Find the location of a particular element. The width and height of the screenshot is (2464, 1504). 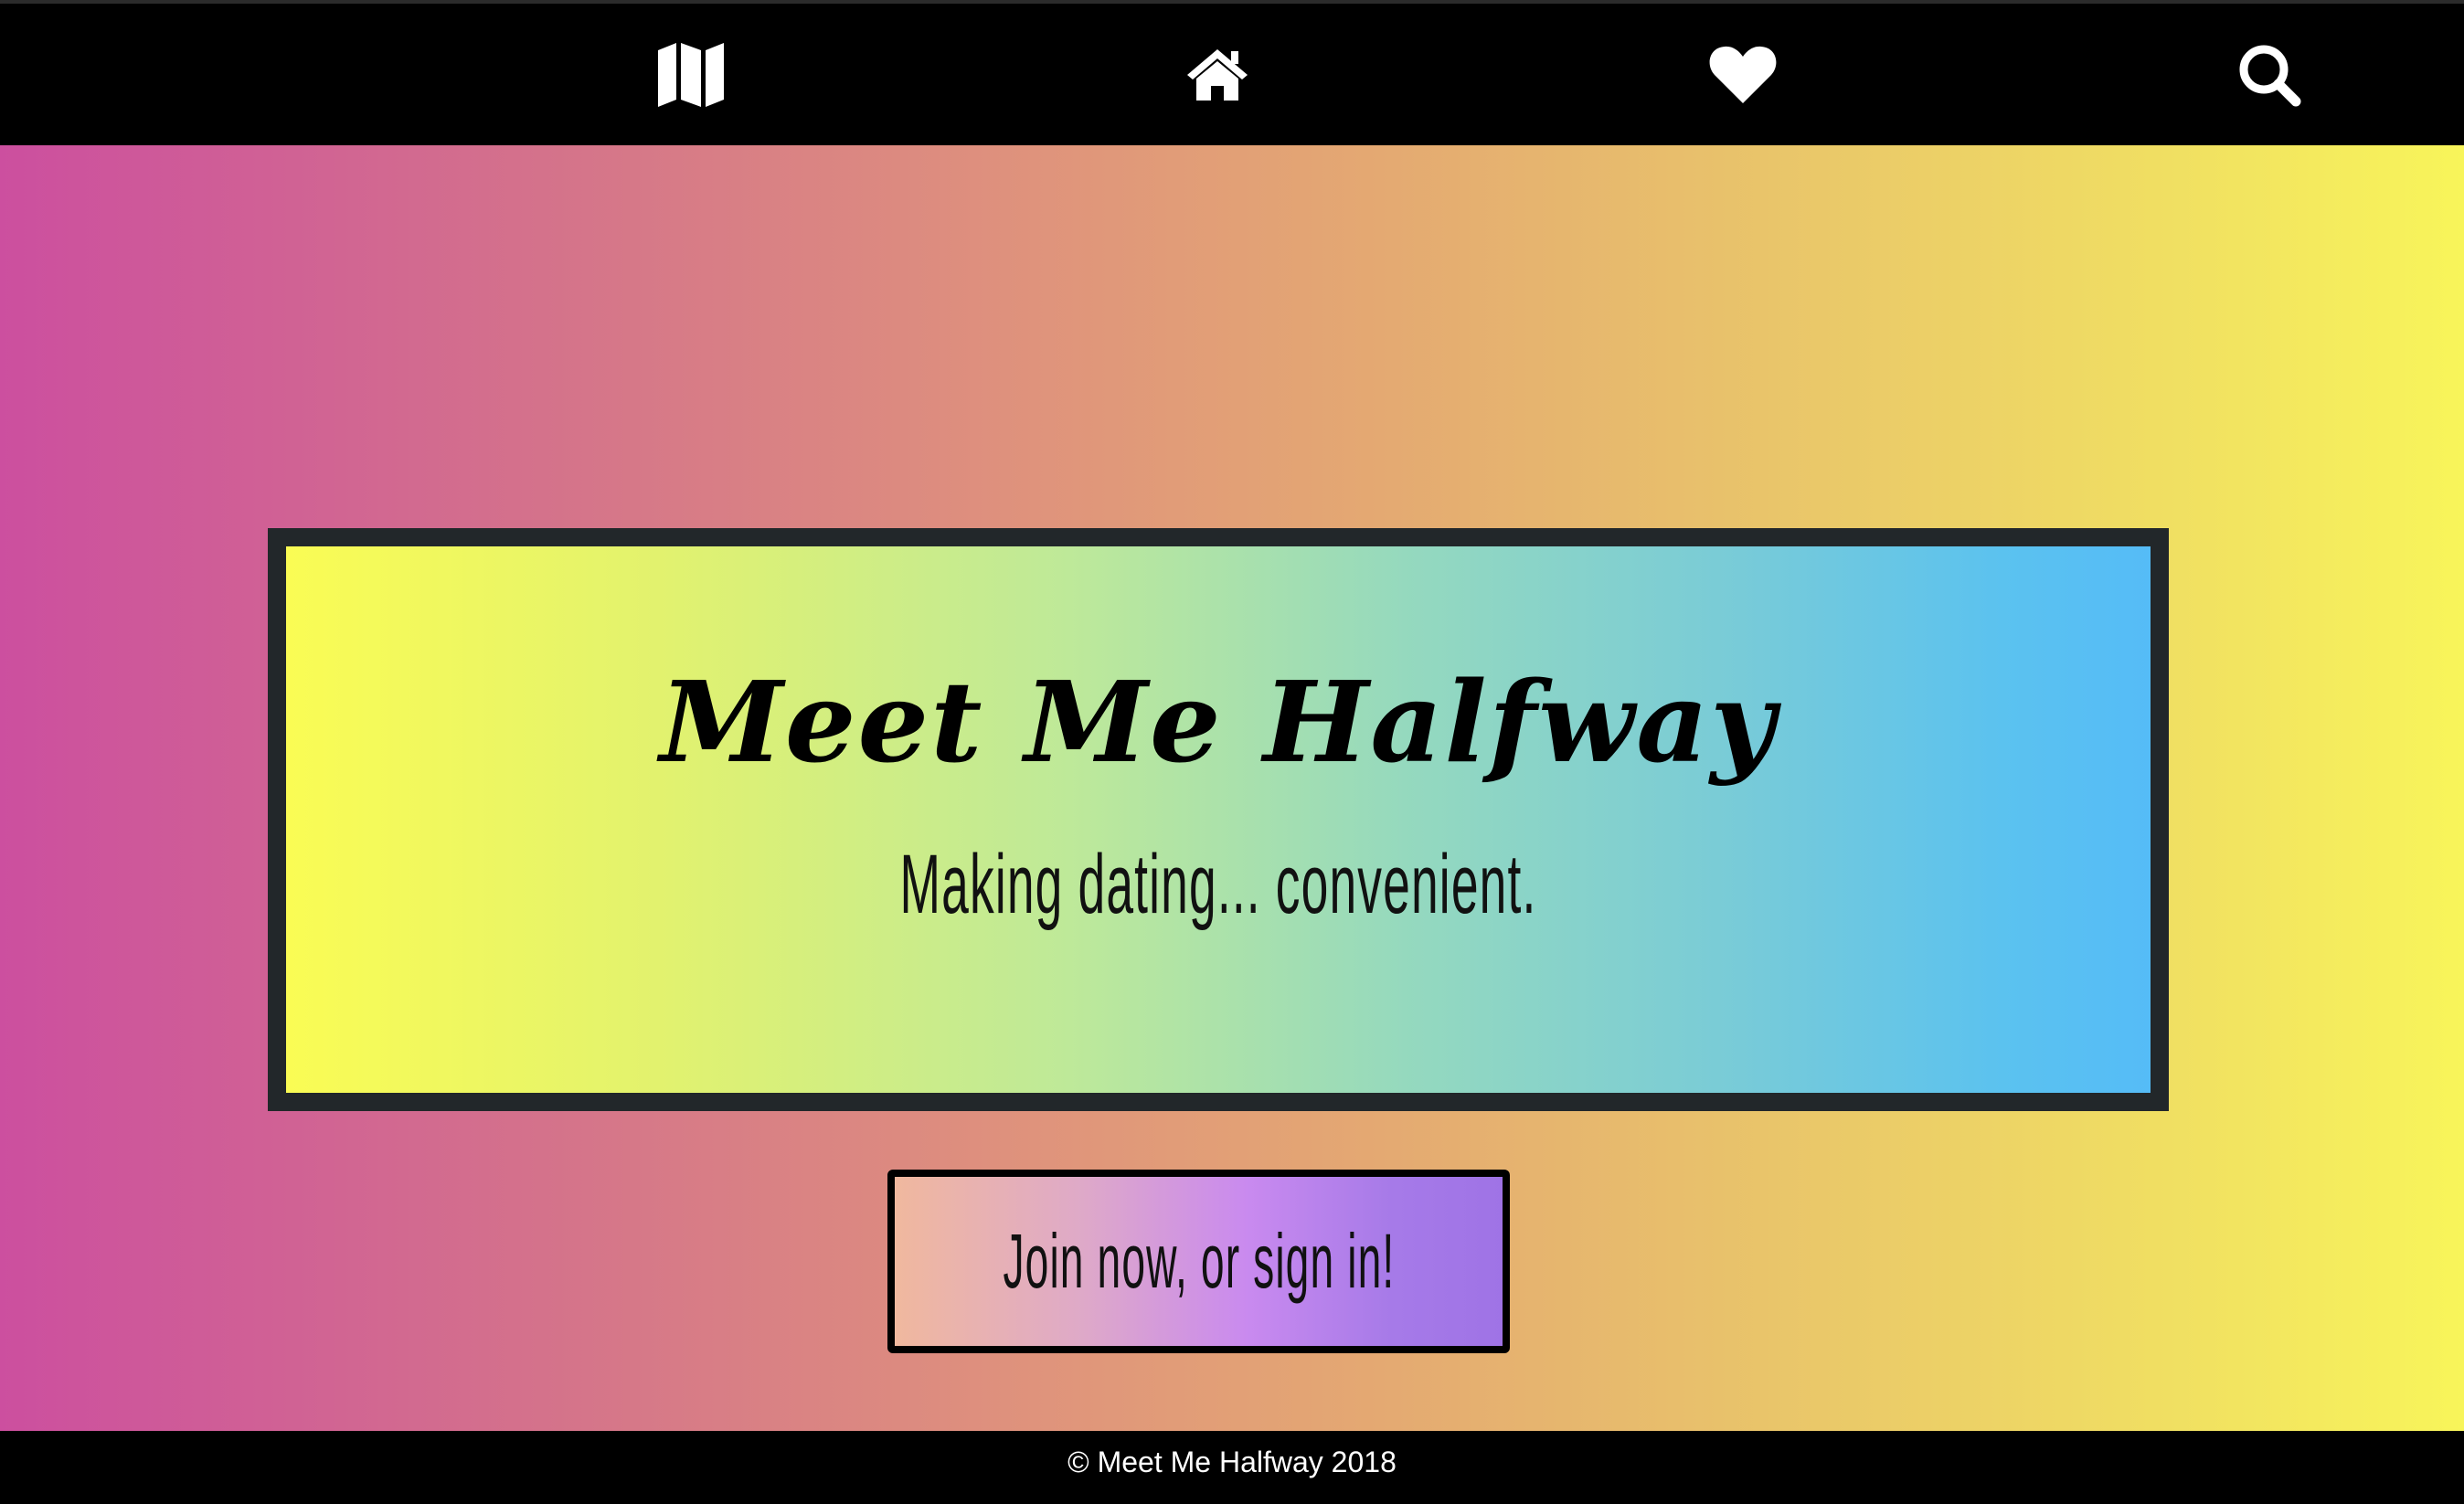

page-title: Meet Me Halfway is located at coordinates (1218, 722).